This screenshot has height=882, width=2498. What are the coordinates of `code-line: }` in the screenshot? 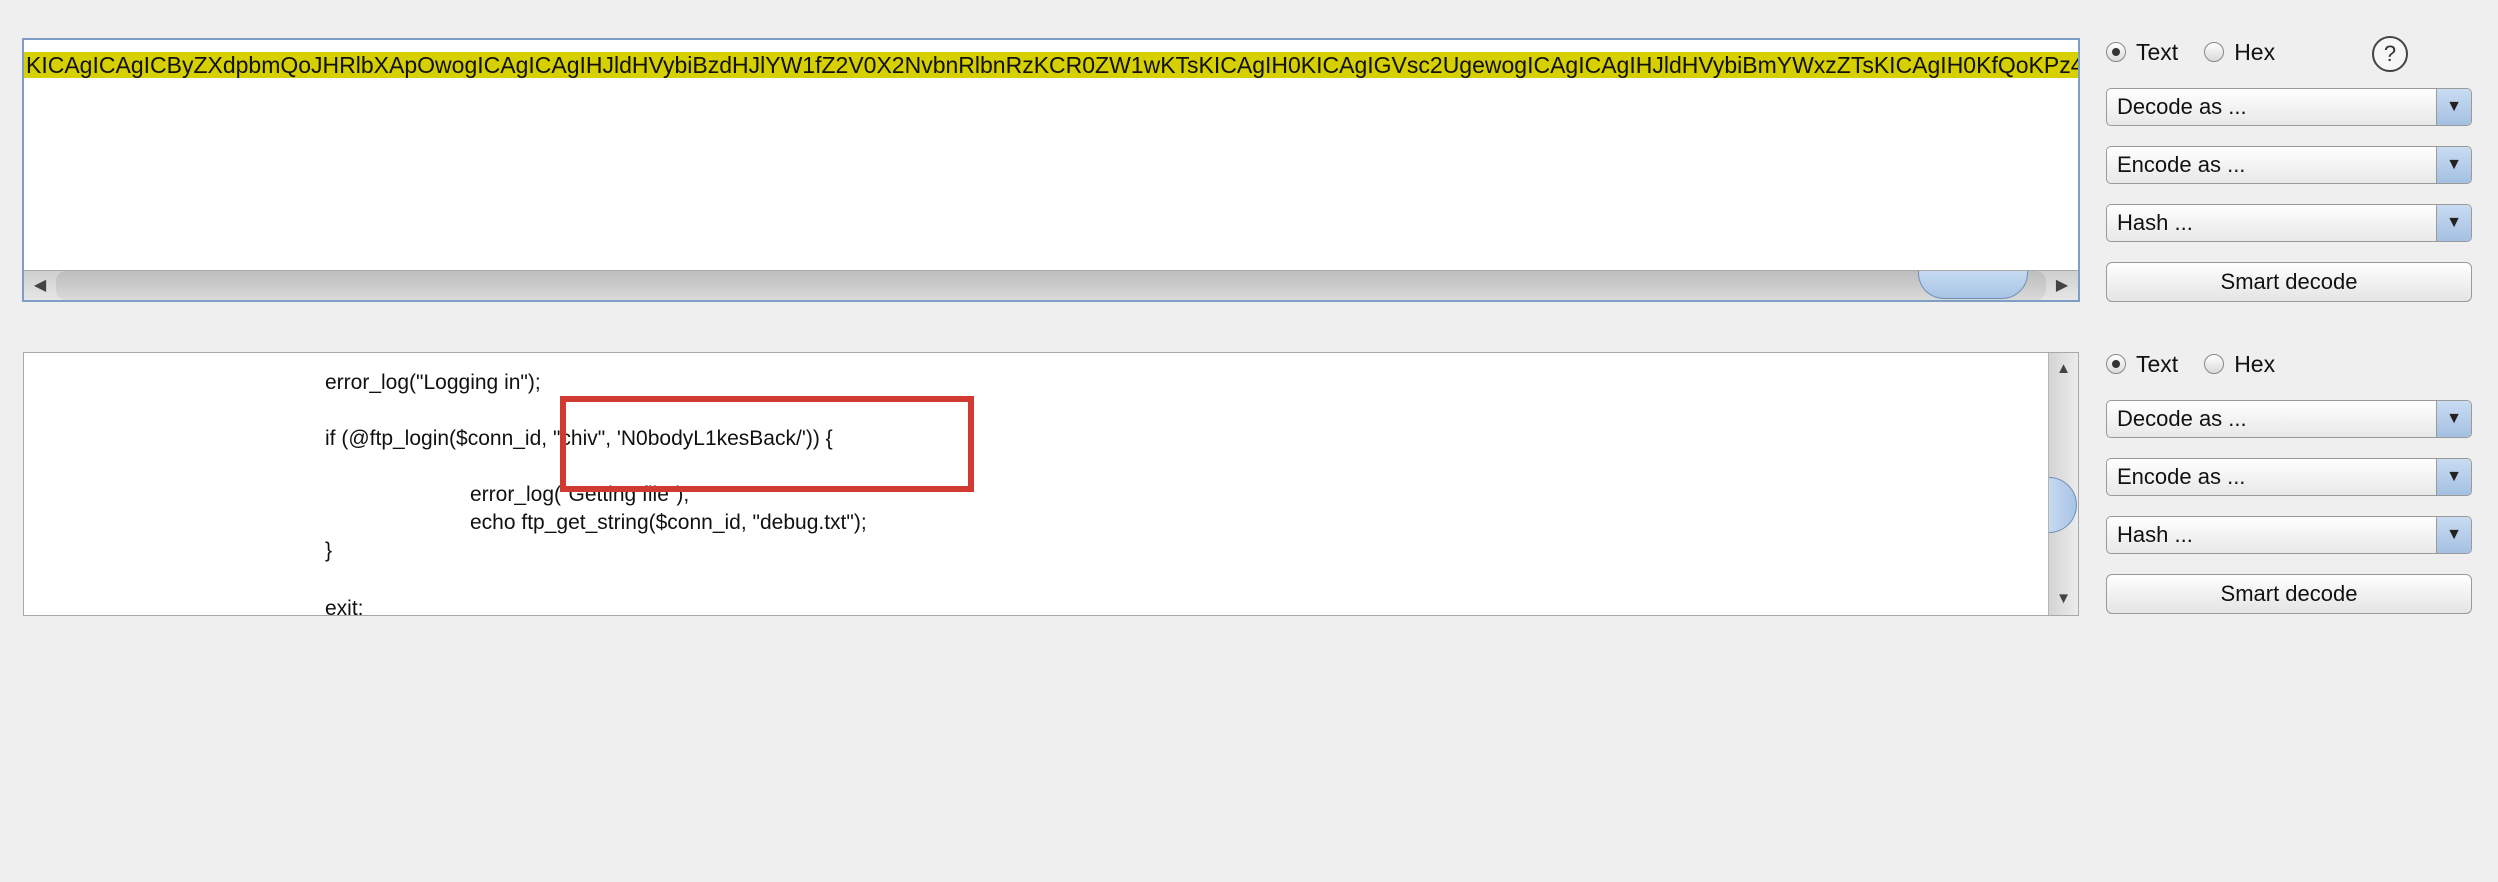 It's located at (329, 550).